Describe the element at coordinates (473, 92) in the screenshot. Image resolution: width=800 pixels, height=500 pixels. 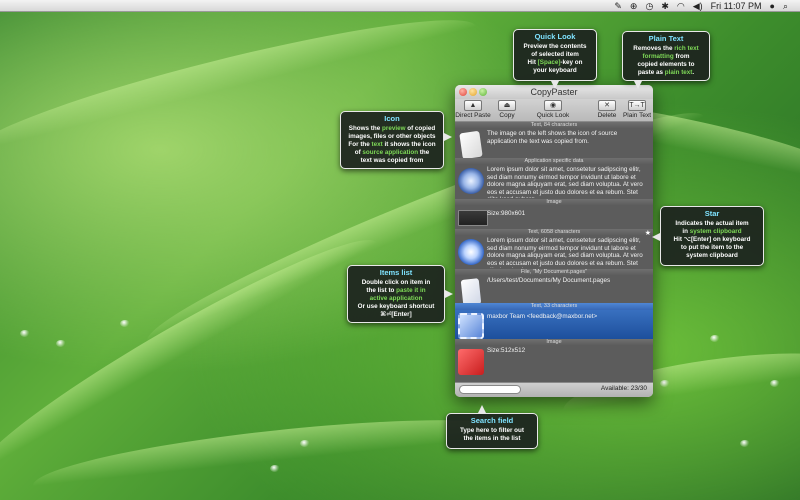
I see `minimize-window-button` at that location.